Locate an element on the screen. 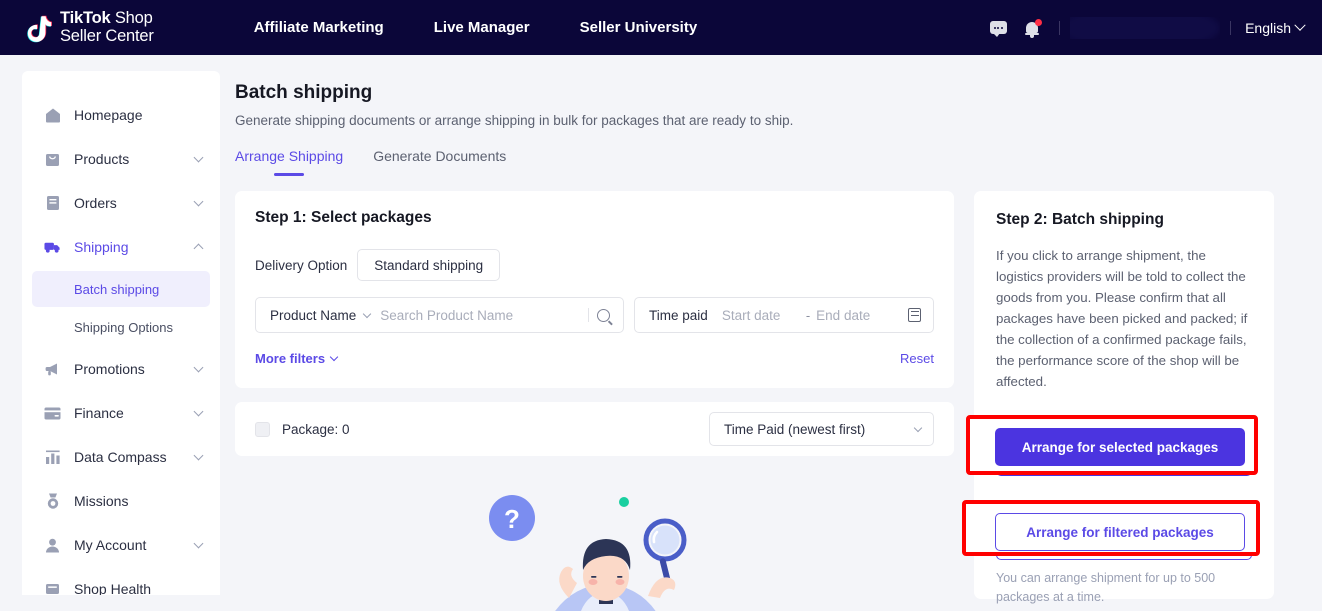 This screenshot has width=1322, height=611. nav-divider-left is located at coordinates (1060, 27).